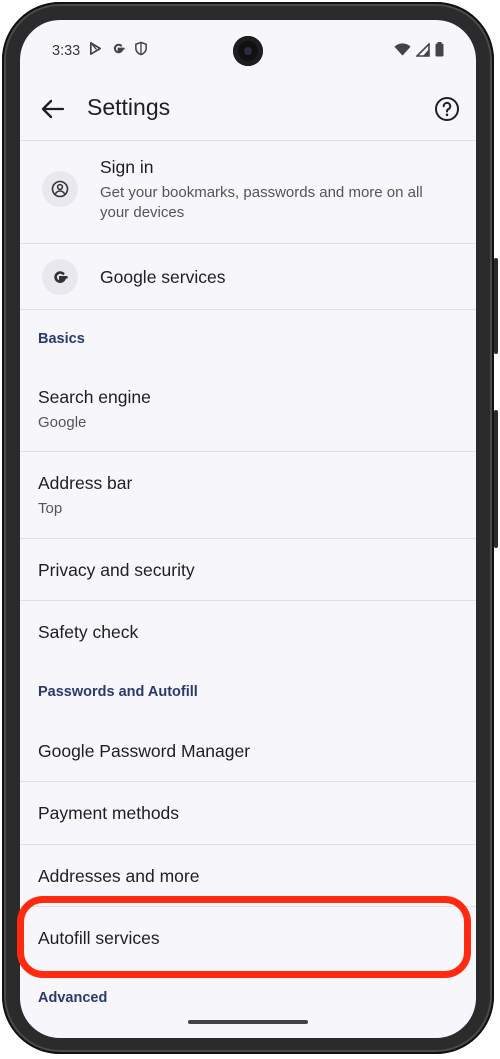  I want to click on status-notification-icons, so click(118, 48).